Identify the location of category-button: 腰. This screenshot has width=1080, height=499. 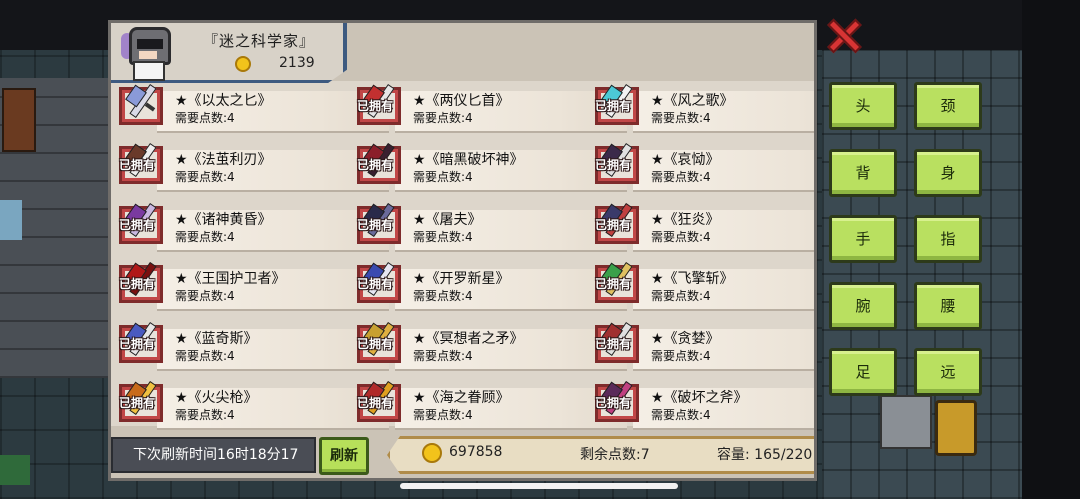
(948, 306).